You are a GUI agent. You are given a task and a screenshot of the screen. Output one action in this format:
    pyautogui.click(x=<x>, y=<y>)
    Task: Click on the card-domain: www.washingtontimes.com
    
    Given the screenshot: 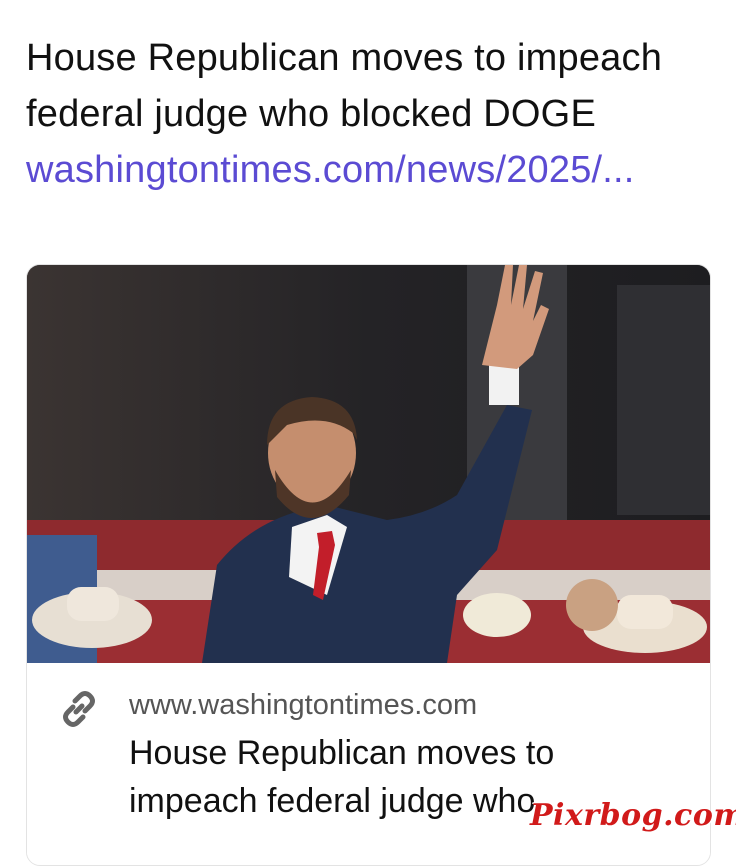 What is the action you would take?
    pyautogui.click(x=303, y=705)
    